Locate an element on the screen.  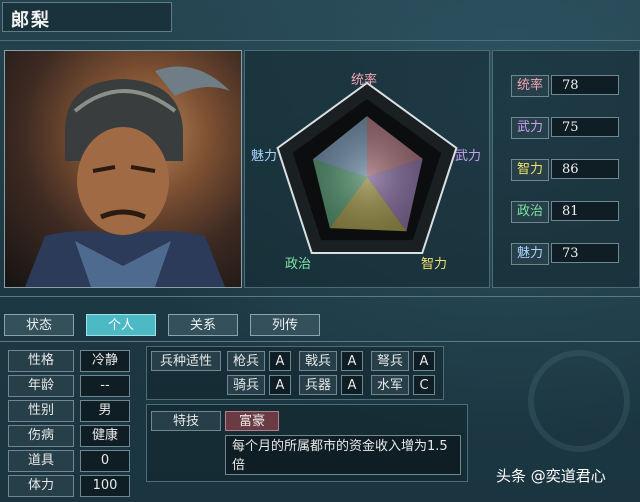
section-divider is located at coordinates (320, 296).